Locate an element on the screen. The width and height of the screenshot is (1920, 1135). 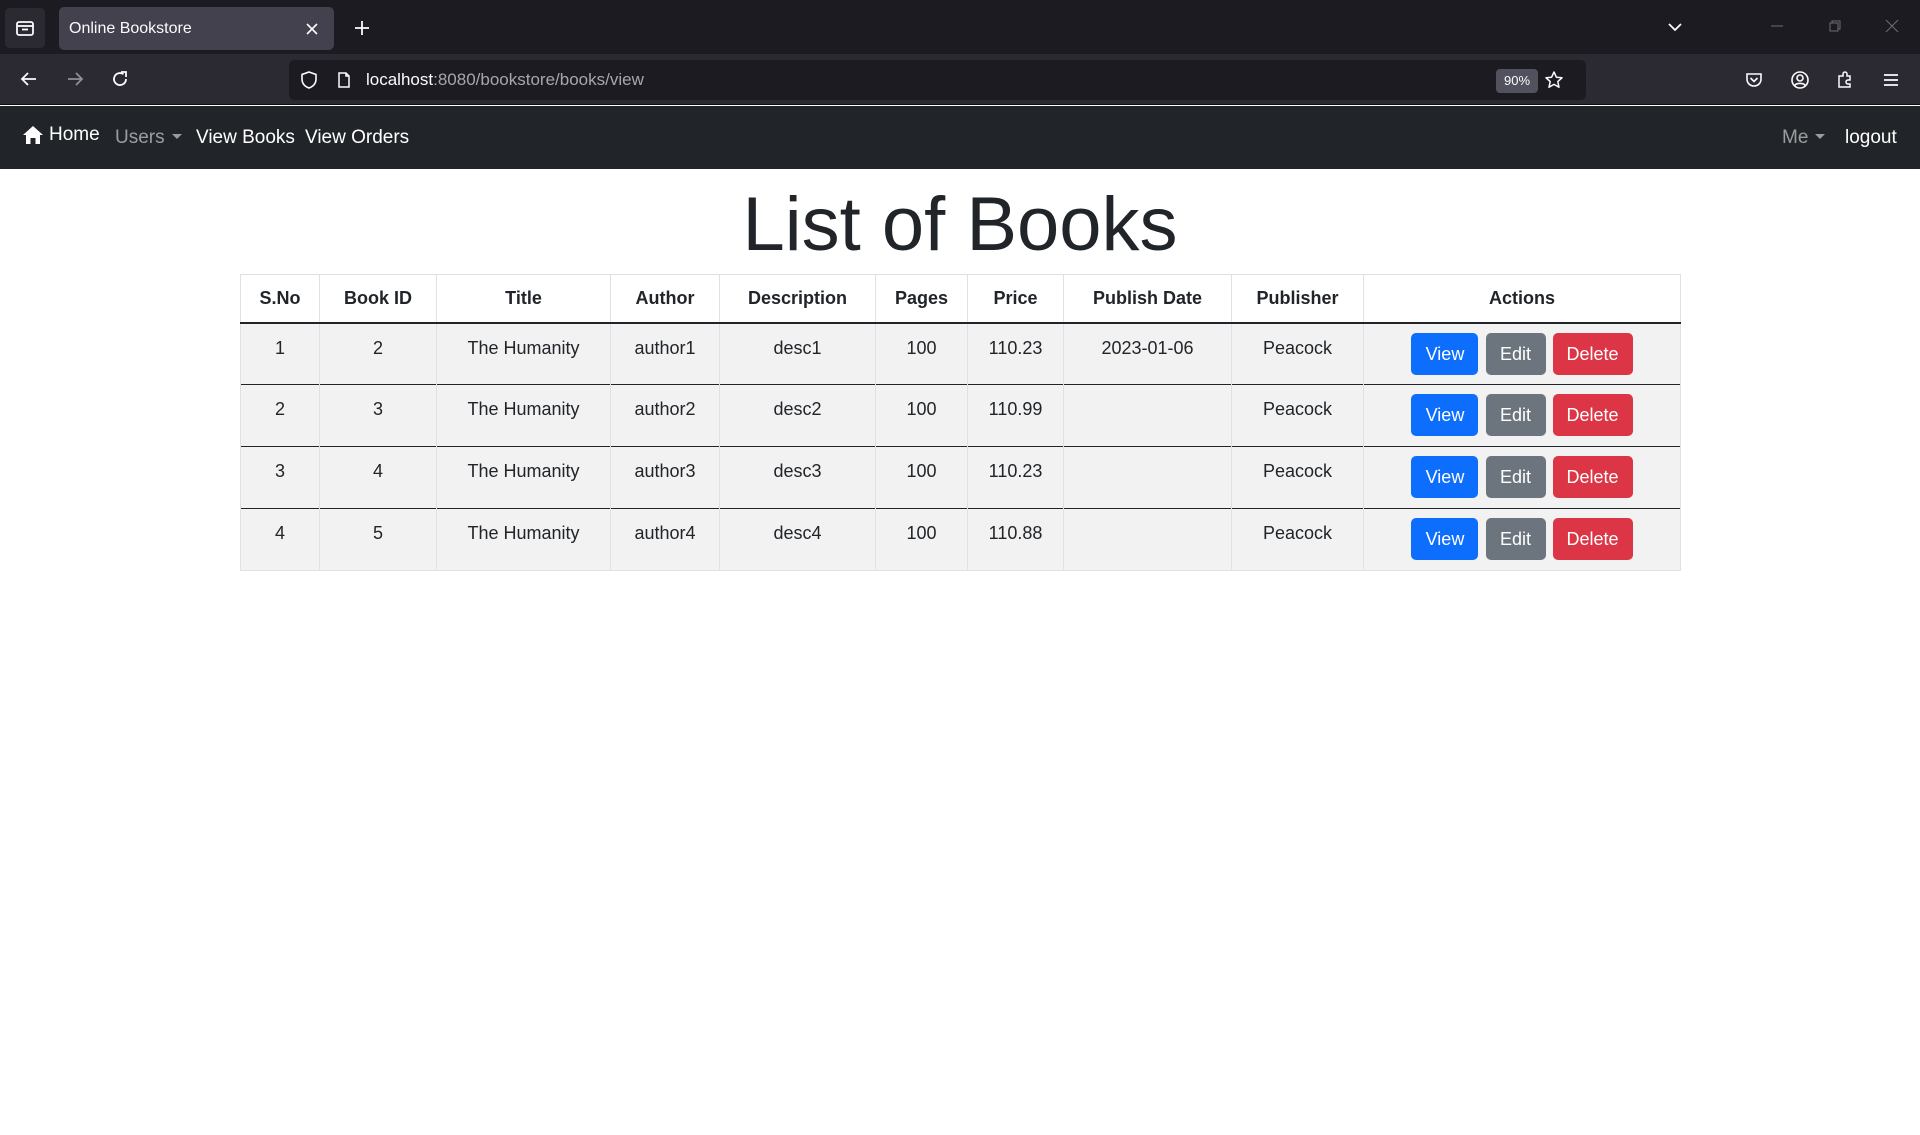
back-button is located at coordinates (29, 79).